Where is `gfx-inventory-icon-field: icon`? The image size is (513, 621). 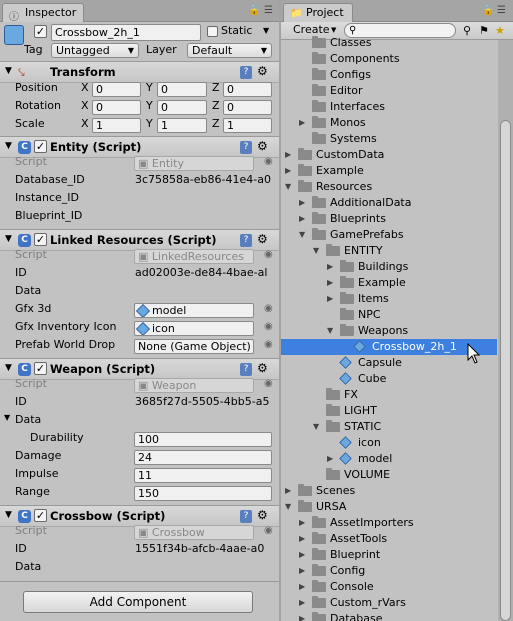
gfx-inventory-icon-field: icon is located at coordinates (194, 328).